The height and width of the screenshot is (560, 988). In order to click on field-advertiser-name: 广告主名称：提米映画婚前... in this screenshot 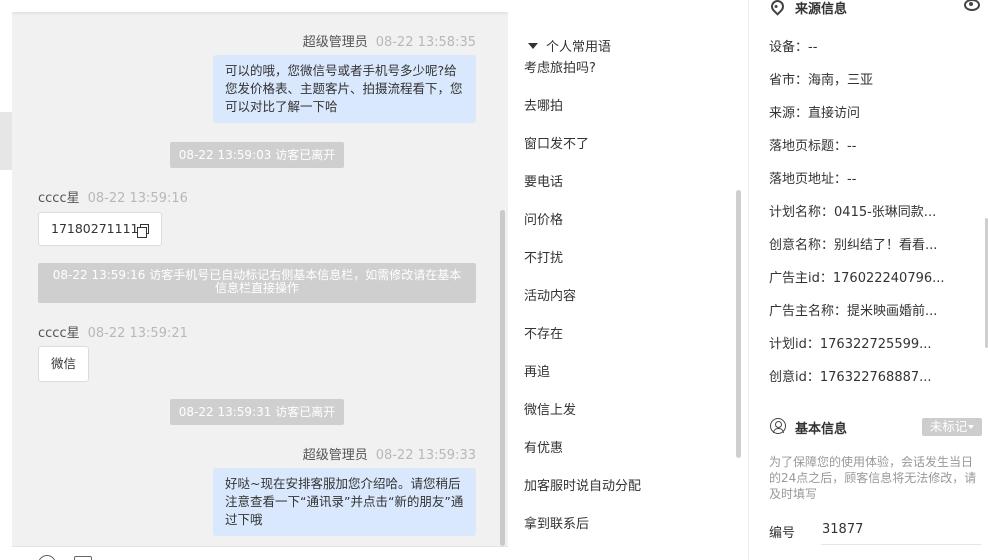, I will do `click(853, 311)`.